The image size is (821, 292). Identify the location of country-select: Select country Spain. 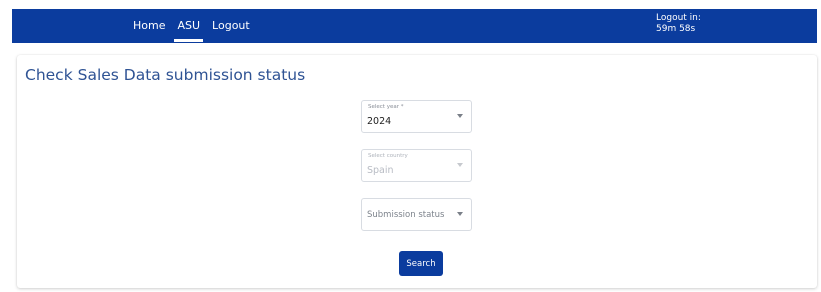
(416, 165).